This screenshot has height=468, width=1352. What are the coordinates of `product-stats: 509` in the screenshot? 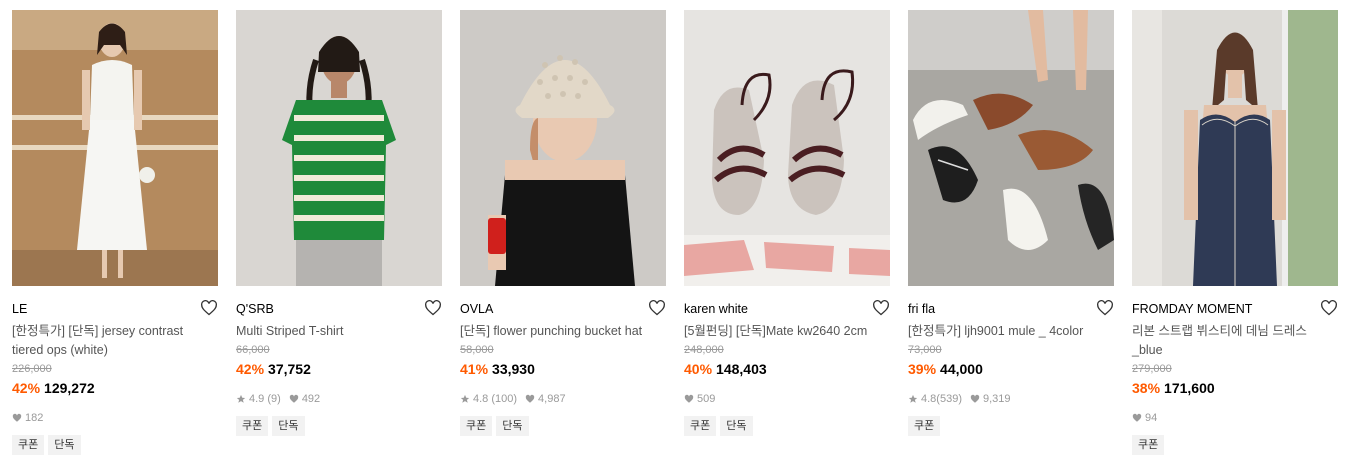 It's located at (787, 399).